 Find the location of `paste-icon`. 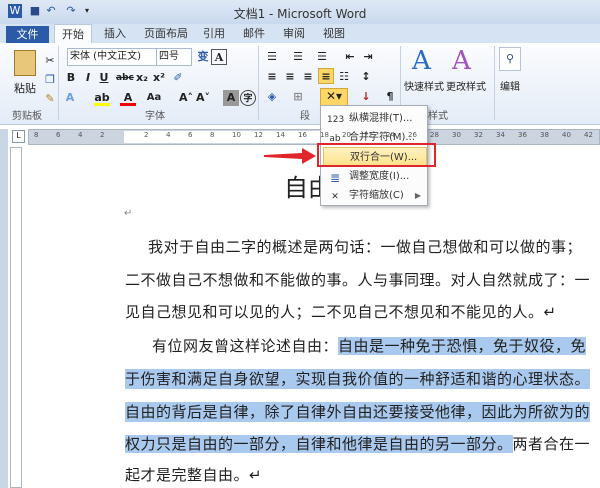

paste-icon is located at coordinates (25, 63).